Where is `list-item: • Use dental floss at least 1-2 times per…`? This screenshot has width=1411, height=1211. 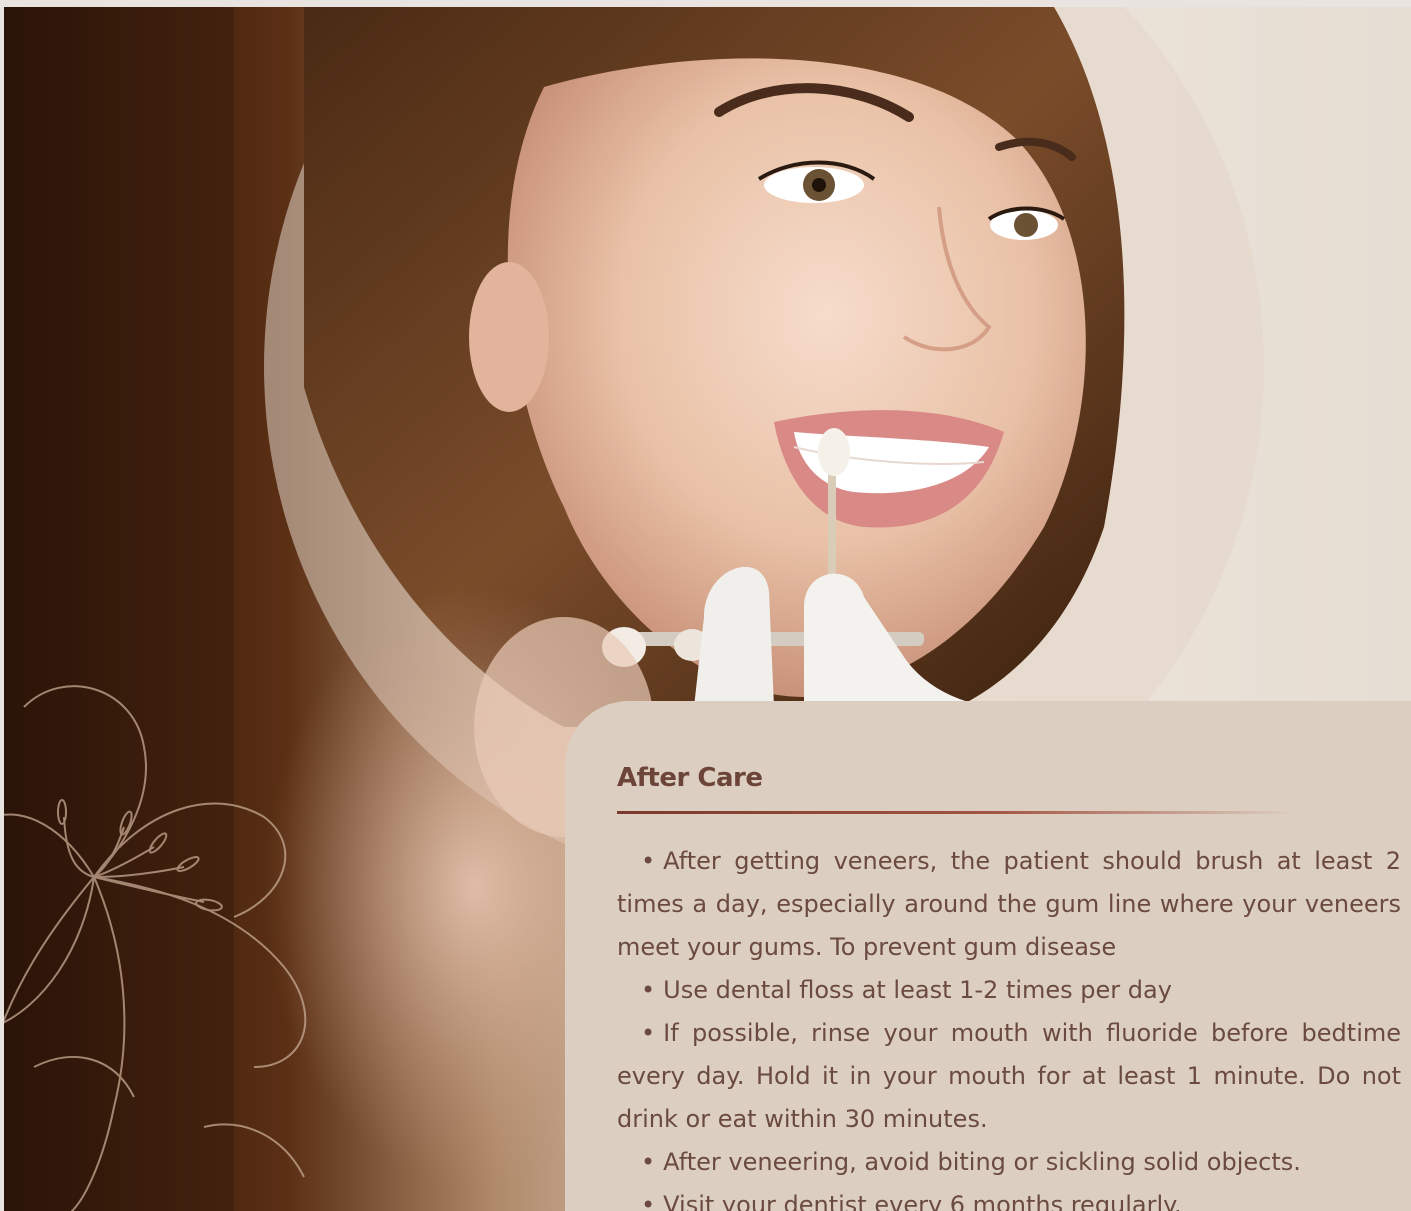 list-item: • Use dental floss at least 1-2 times per… is located at coordinates (1009, 990).